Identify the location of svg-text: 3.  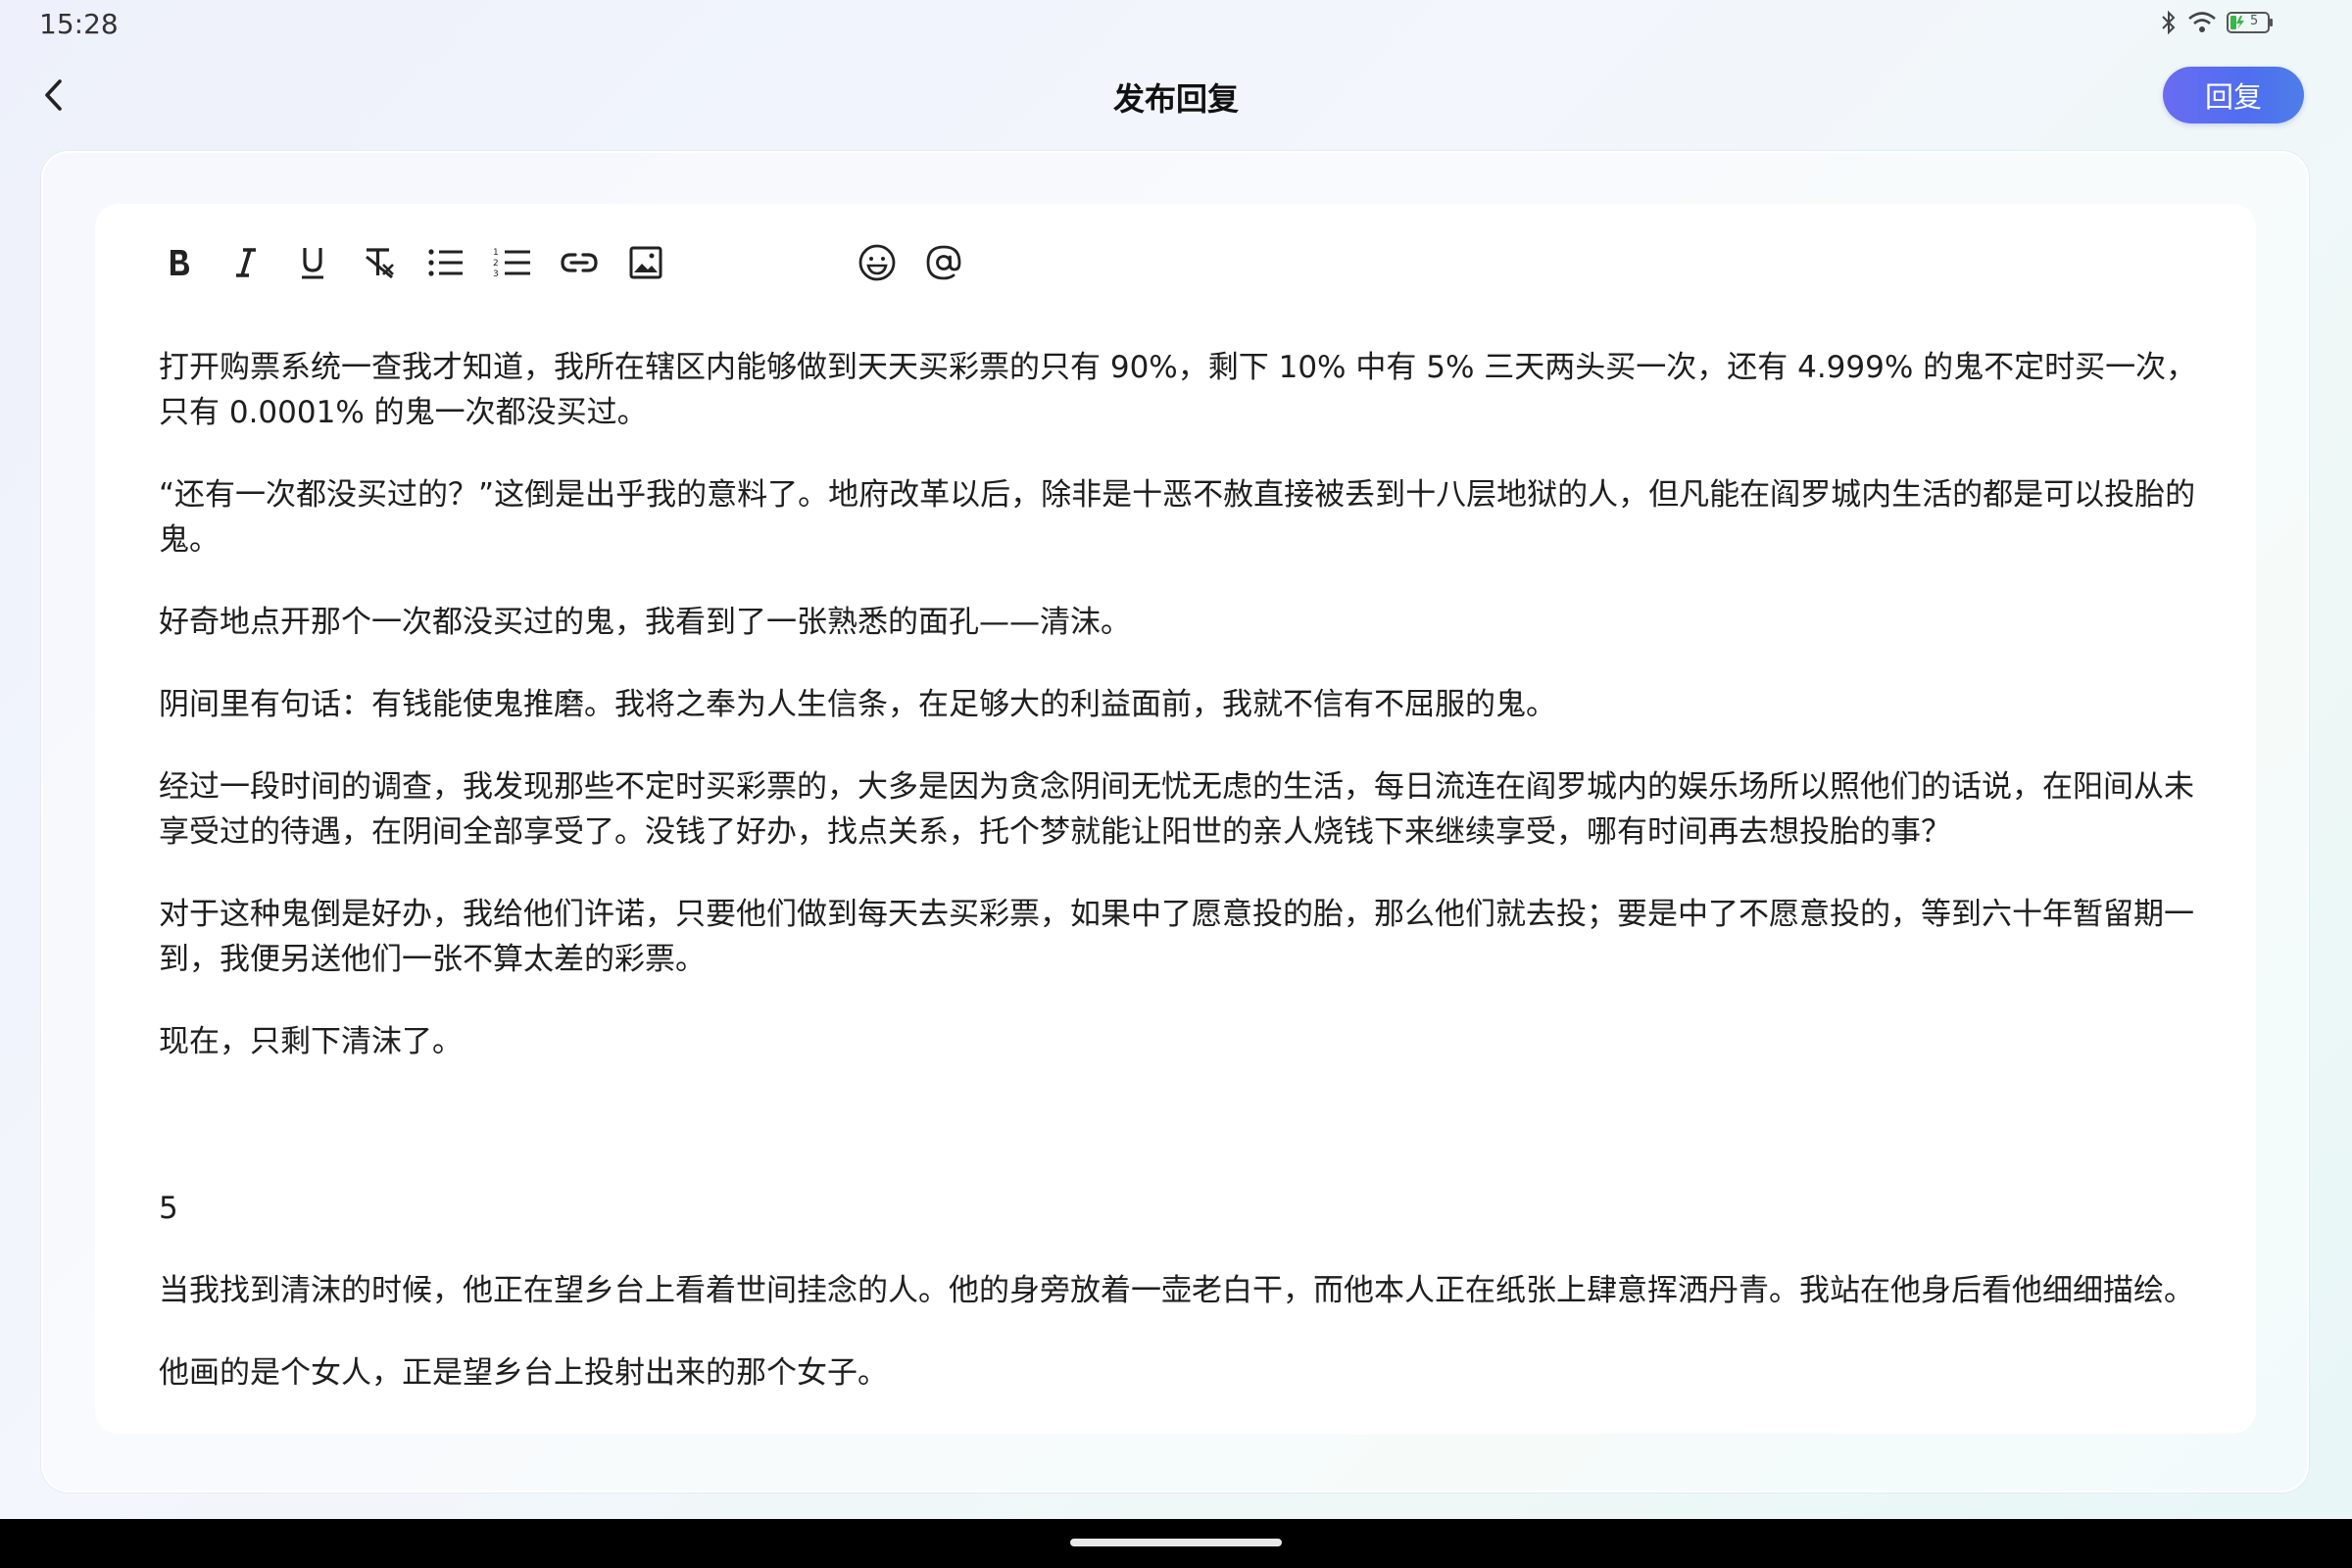
(496, 274).